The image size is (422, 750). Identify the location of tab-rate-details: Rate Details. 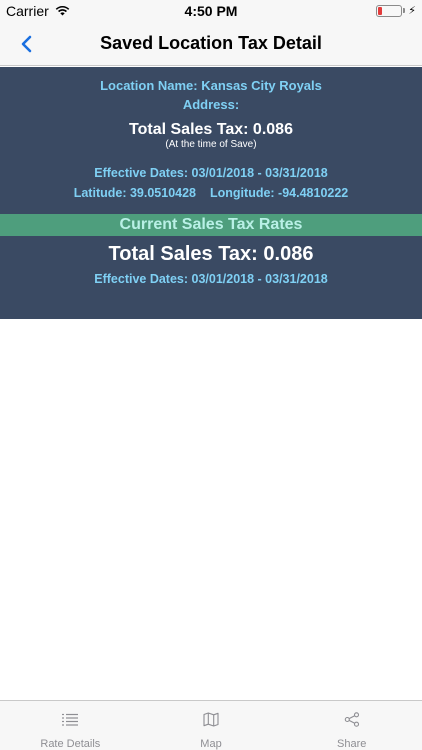
(70, 725).